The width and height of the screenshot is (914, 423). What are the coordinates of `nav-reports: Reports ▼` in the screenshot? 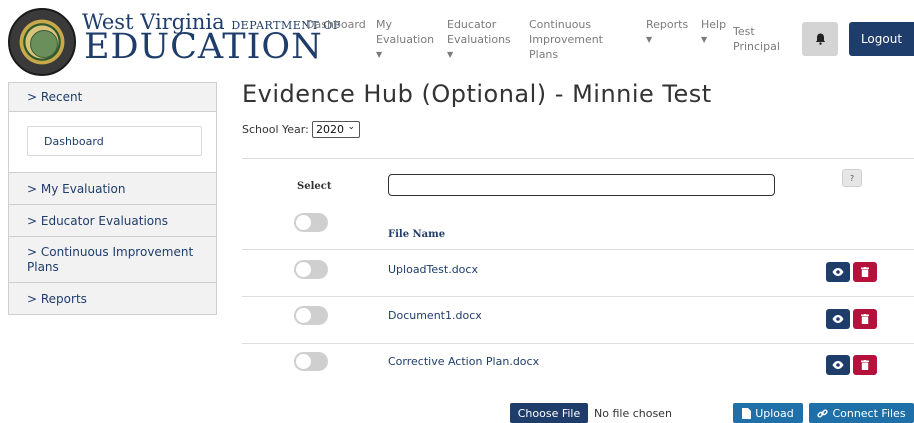 It's located at (667, 32).